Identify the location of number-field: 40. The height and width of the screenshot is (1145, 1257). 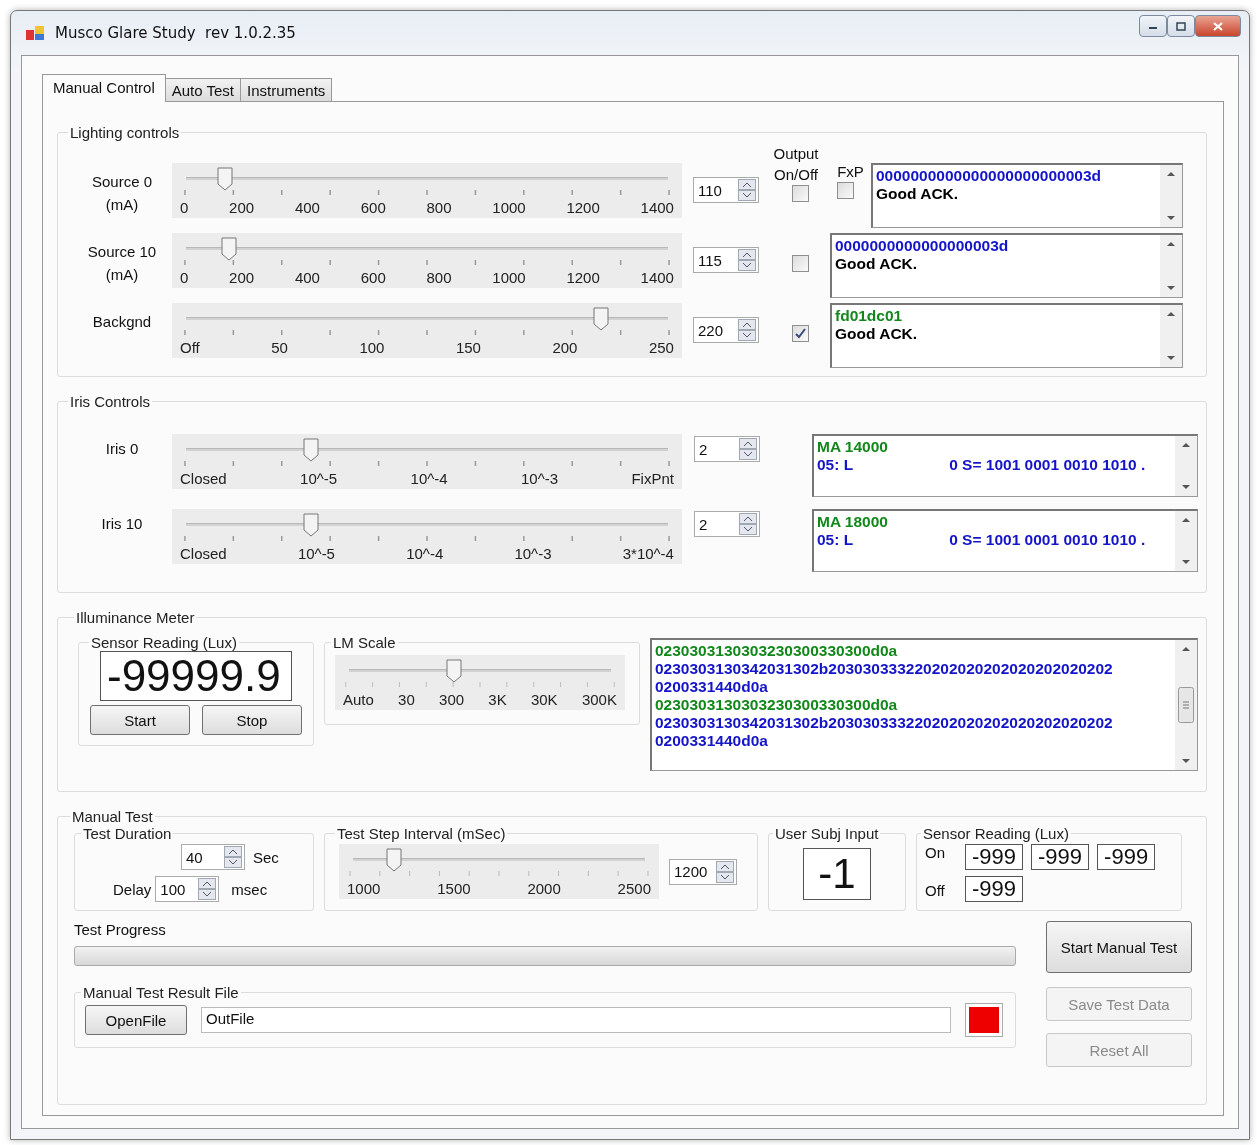
(213, 857).